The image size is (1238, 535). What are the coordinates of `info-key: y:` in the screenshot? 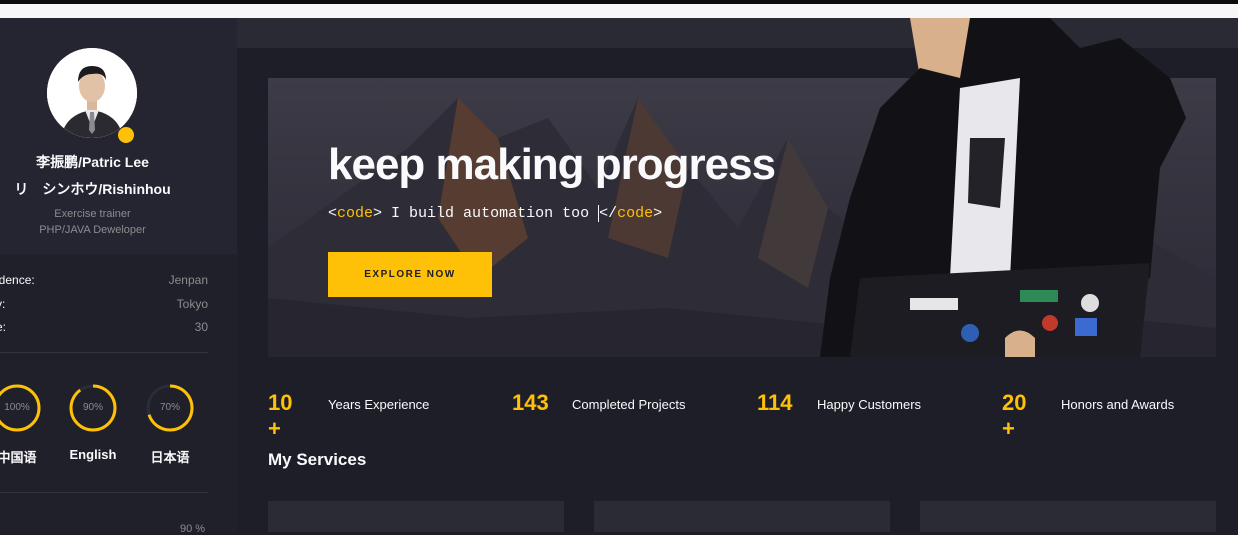 It's located at (3, 304).